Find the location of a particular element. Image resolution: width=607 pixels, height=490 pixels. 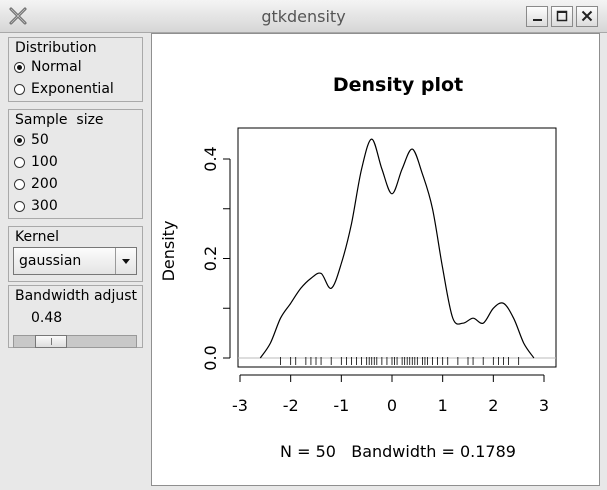

sample-size-label: Sample size is located at coordinates (59, 120).